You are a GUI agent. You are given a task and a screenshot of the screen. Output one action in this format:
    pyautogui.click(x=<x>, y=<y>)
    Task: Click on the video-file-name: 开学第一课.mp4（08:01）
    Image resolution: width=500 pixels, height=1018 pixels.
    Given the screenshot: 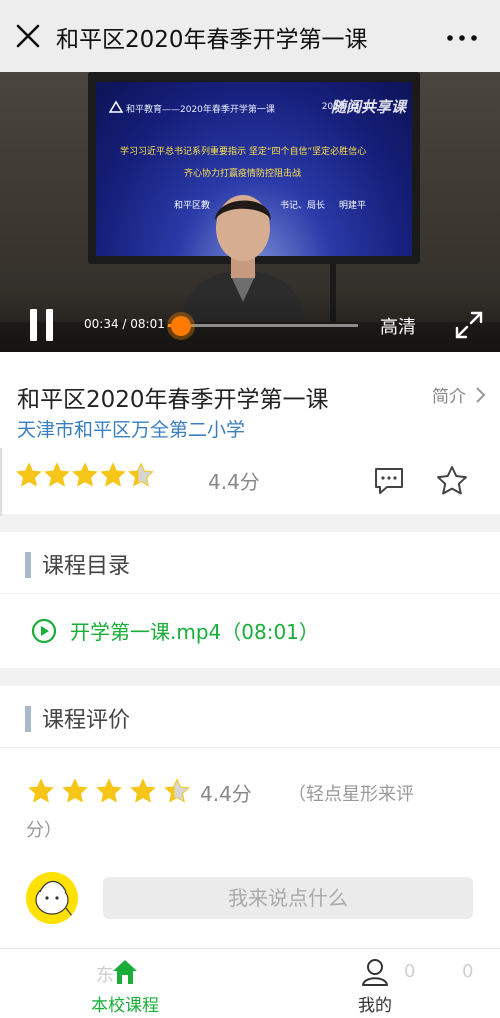 What is the action you would take?
    pyautogui.click(x=194, y=630)
    